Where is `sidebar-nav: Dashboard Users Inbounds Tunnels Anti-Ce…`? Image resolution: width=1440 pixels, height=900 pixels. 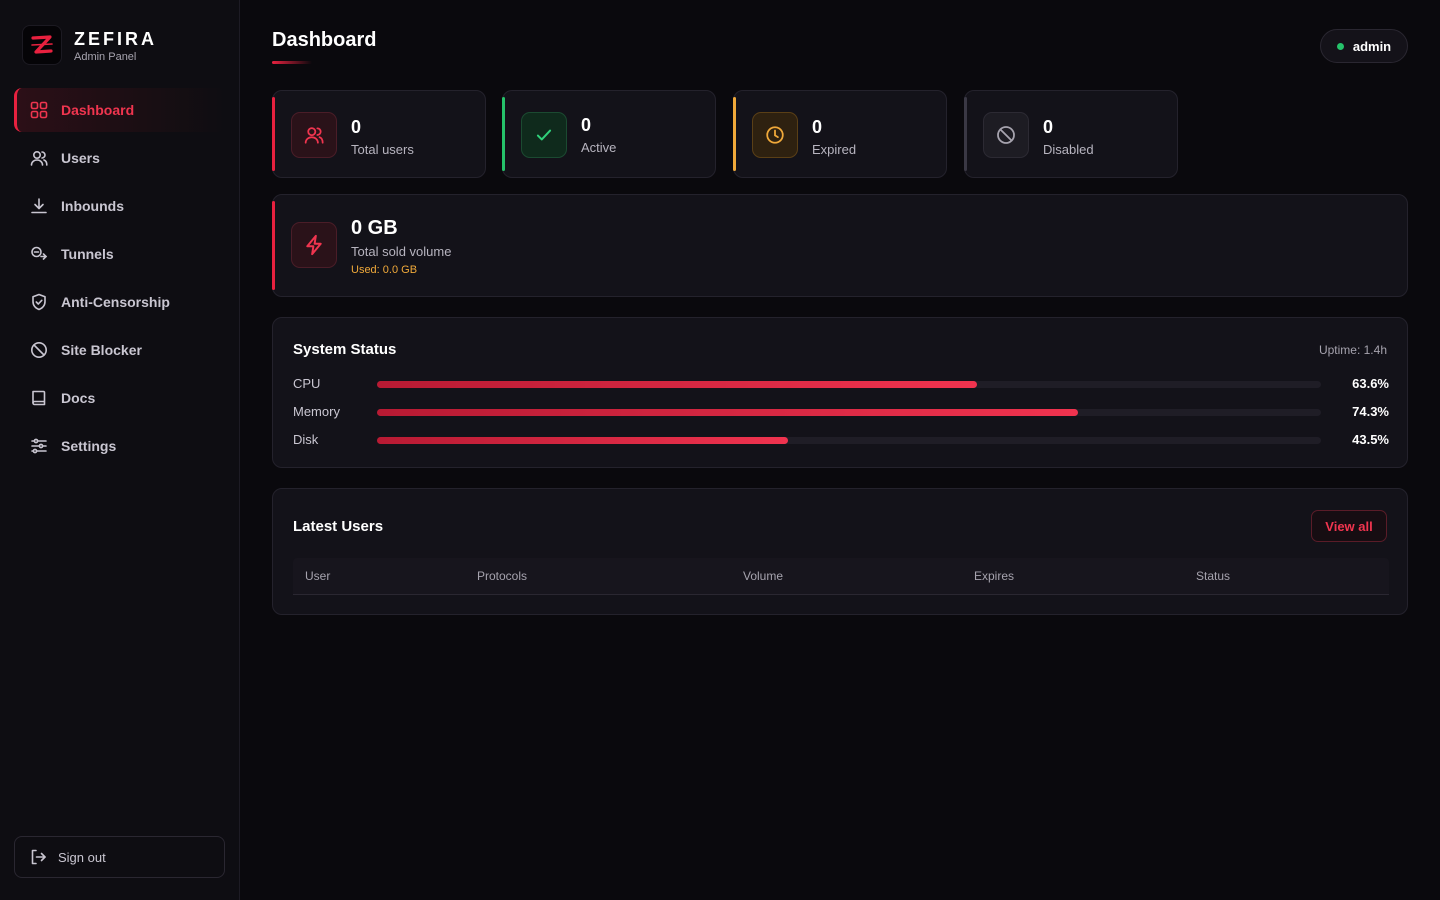 sidebar-nav: Dashboard Users Inbounds Tunnels Anti-Ce… is located at coordinates (120, 280).